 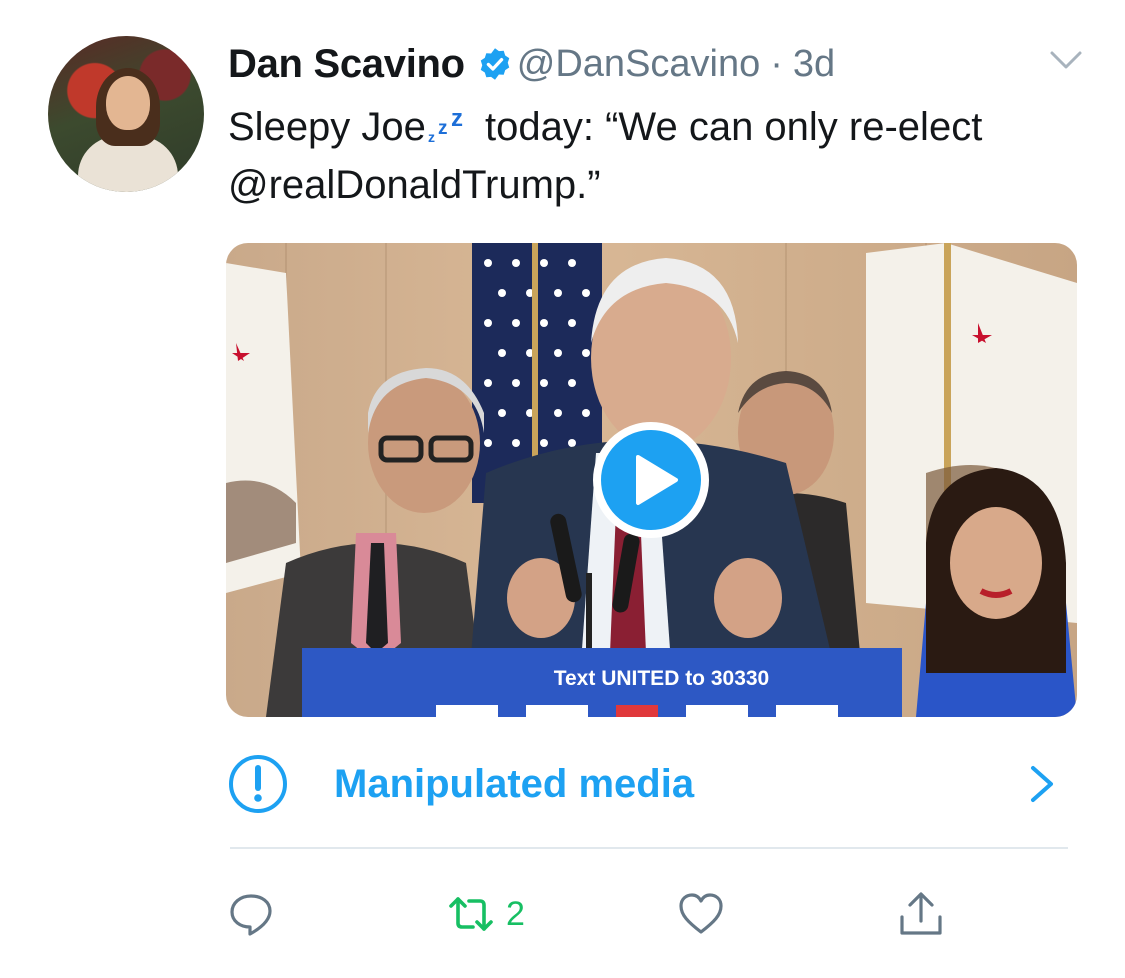 What do you see at coordinates (471, 914) in the screenshot?
I see `retweet-icon` at bounding box center [471, 914].